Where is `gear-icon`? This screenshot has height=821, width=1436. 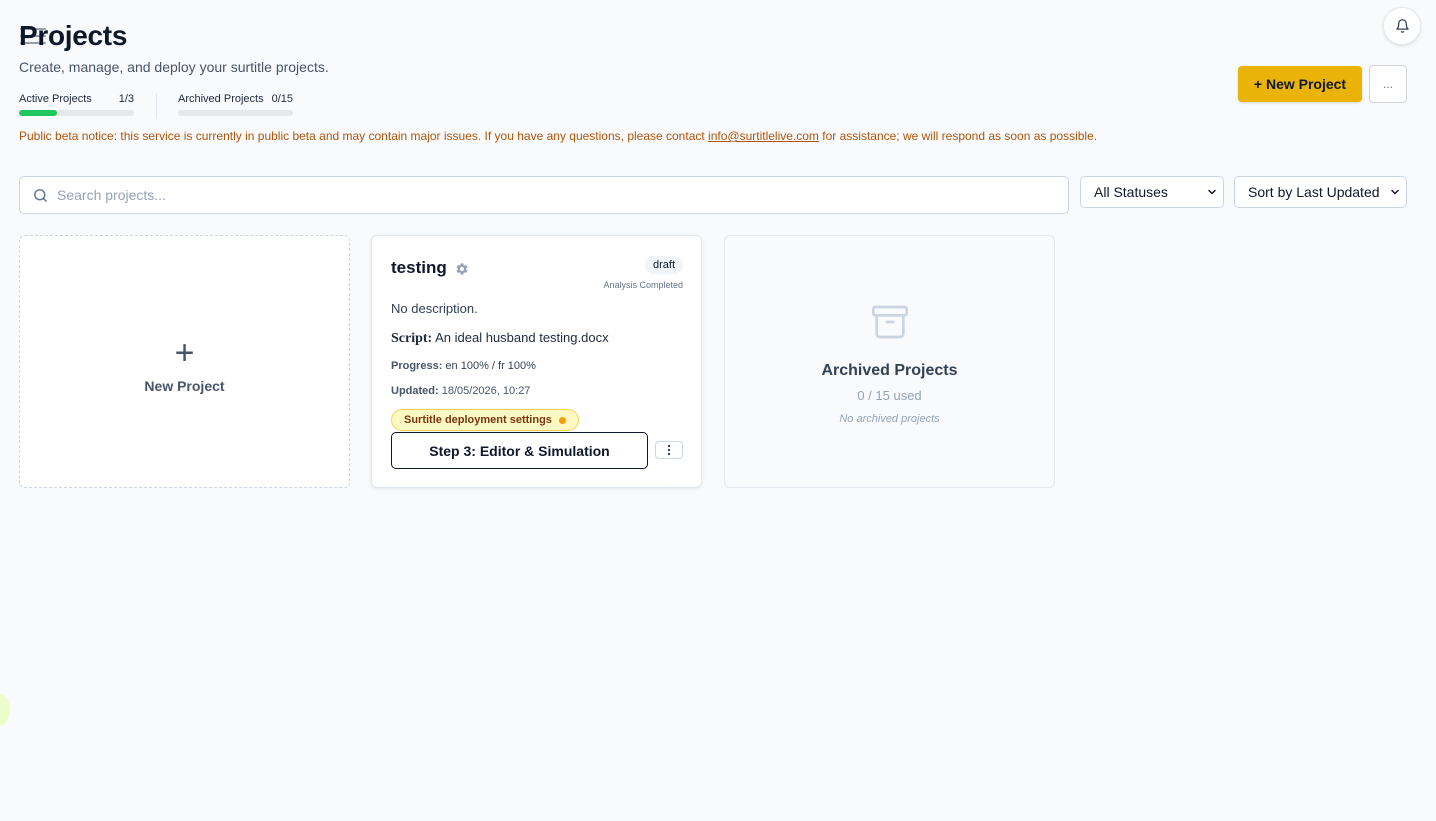 gear-icon is located at coordinates (462, 269).